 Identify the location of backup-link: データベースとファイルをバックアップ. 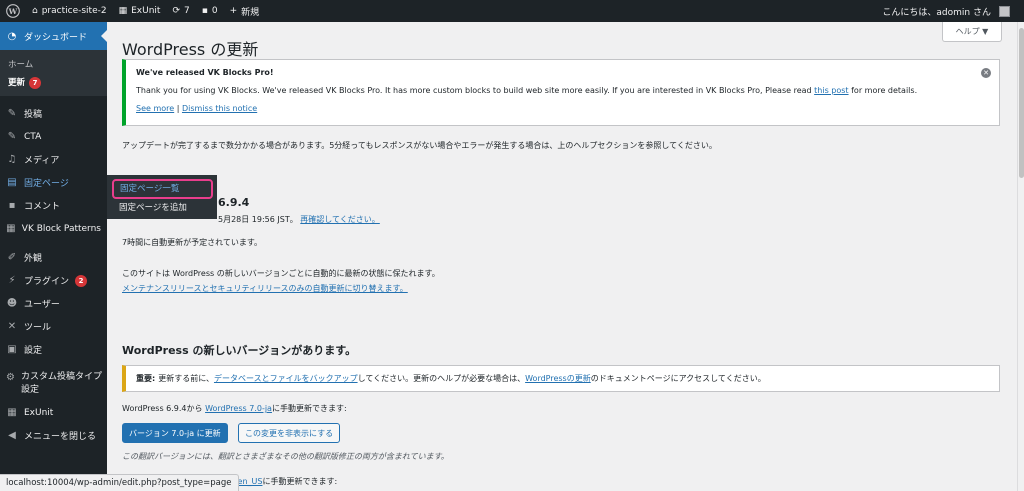
(286, 378).